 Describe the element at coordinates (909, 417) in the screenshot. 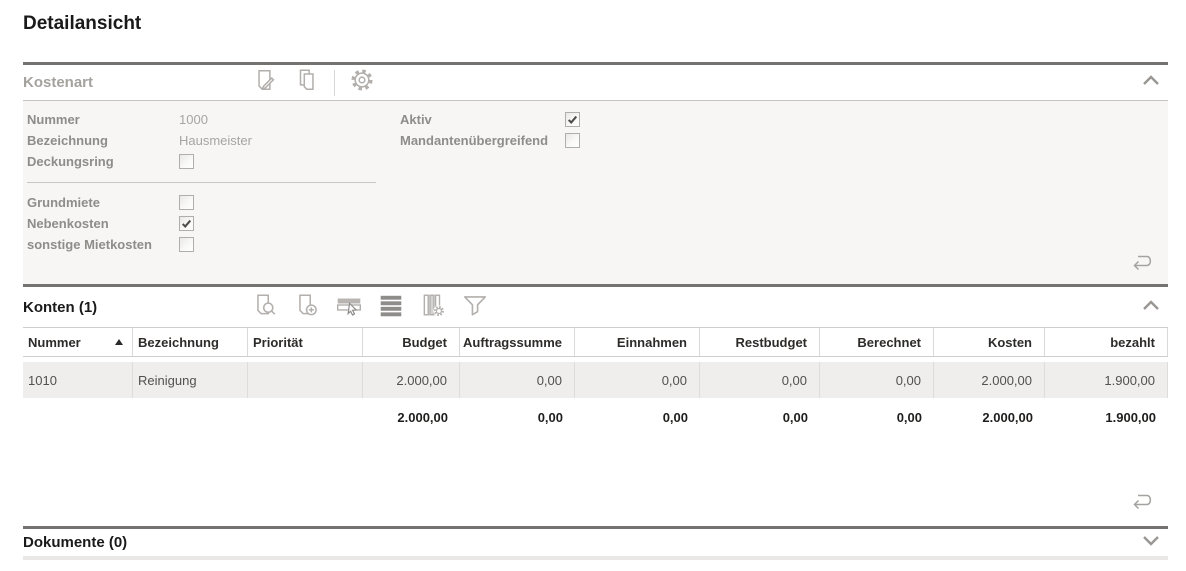

I see `total-berechnet: 0,00` at that location.